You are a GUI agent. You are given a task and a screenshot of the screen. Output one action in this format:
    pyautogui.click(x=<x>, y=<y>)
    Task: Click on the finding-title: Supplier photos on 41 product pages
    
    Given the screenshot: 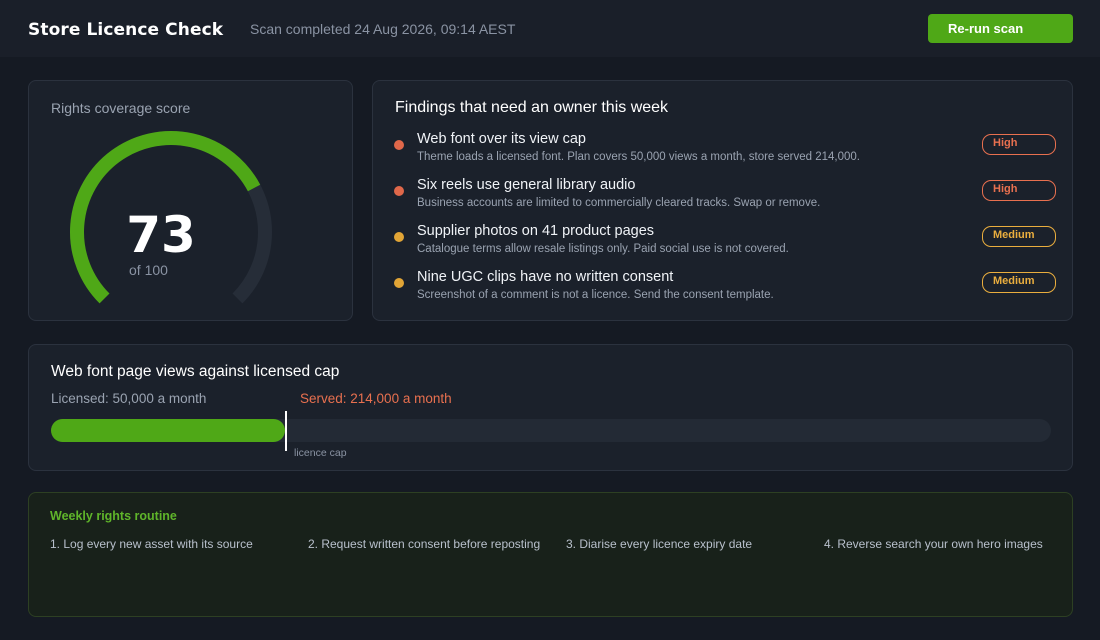 What is the action you would take?
    pyautogui.click(x=536, y=231)
    